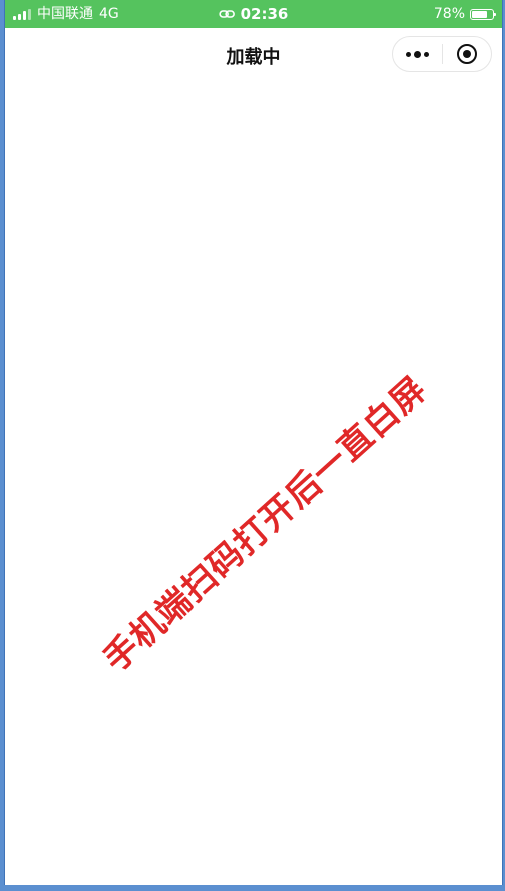 This screenshot has width=505, height=891. I want to click on nav-bar: 加载中, so click(253, 54).